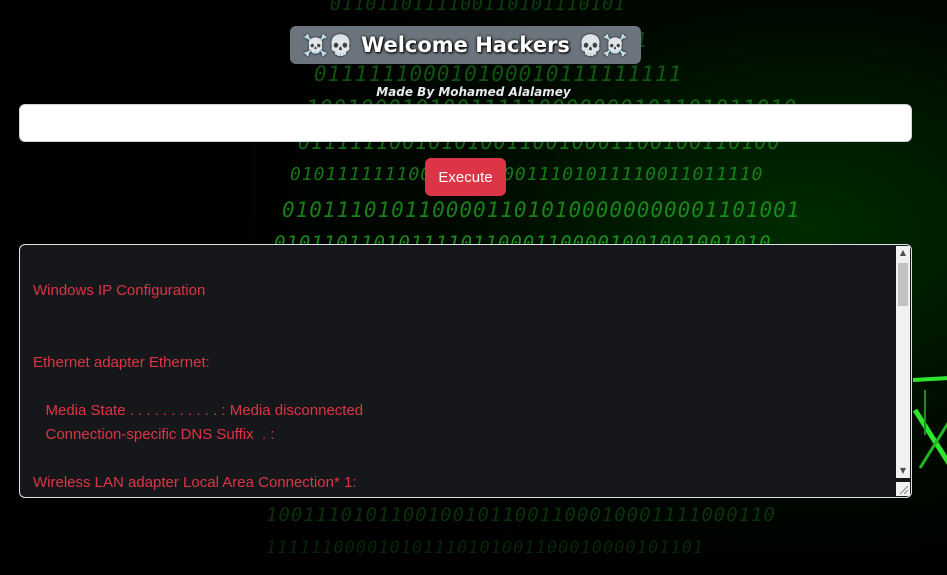 Image resolution: width=947 pixels, height=575 pixels. What do you see at coordinates (527, 174) in the screenshot?
I see `binary-row: 0101111111000000000011101011110011011110` at bounding box center [527, 174].